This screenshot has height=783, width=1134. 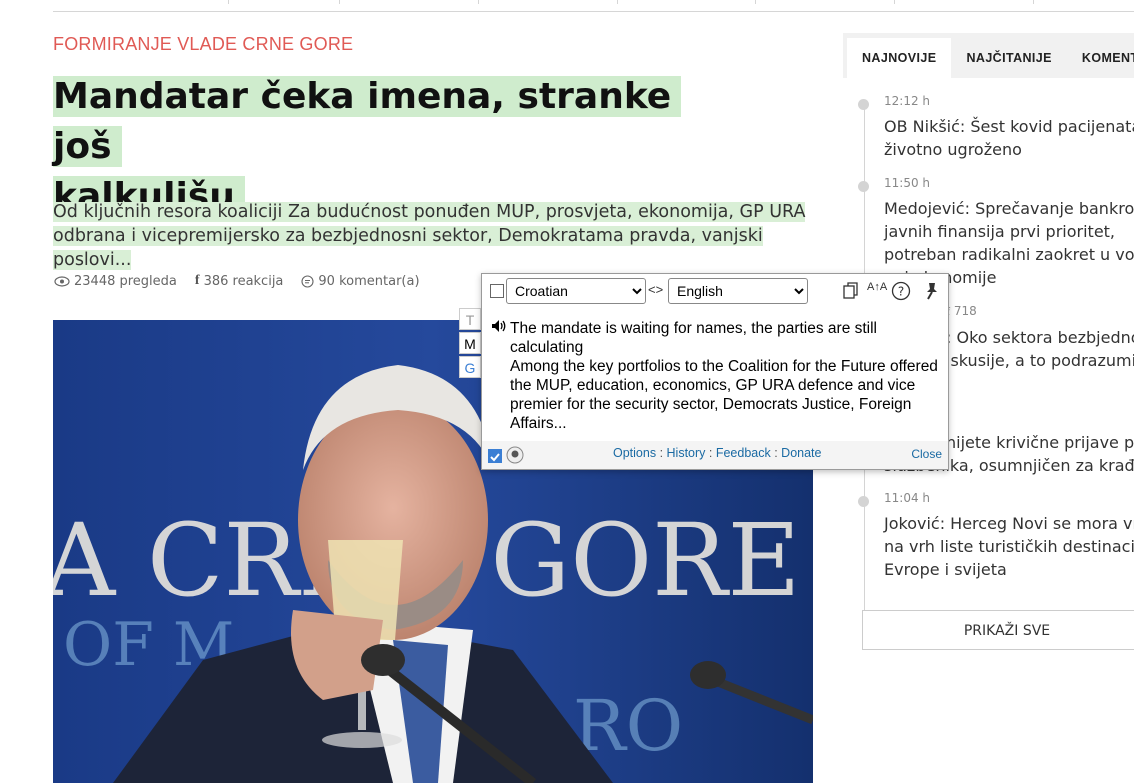 I want to click on news-title-line: javnih finansija prvi prioritet,, so click(x=1000, y=231).